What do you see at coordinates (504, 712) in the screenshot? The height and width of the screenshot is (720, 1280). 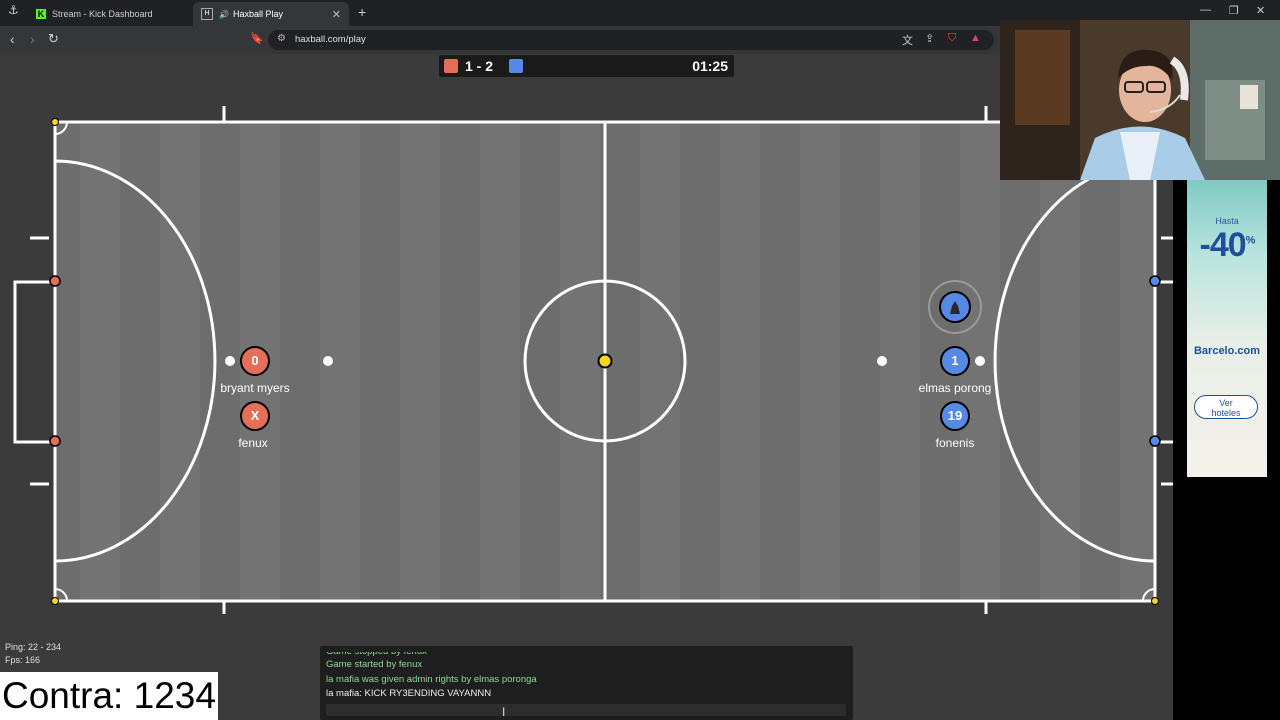 I see `text-cursor-icon: I` at bounding box center [504, 712].